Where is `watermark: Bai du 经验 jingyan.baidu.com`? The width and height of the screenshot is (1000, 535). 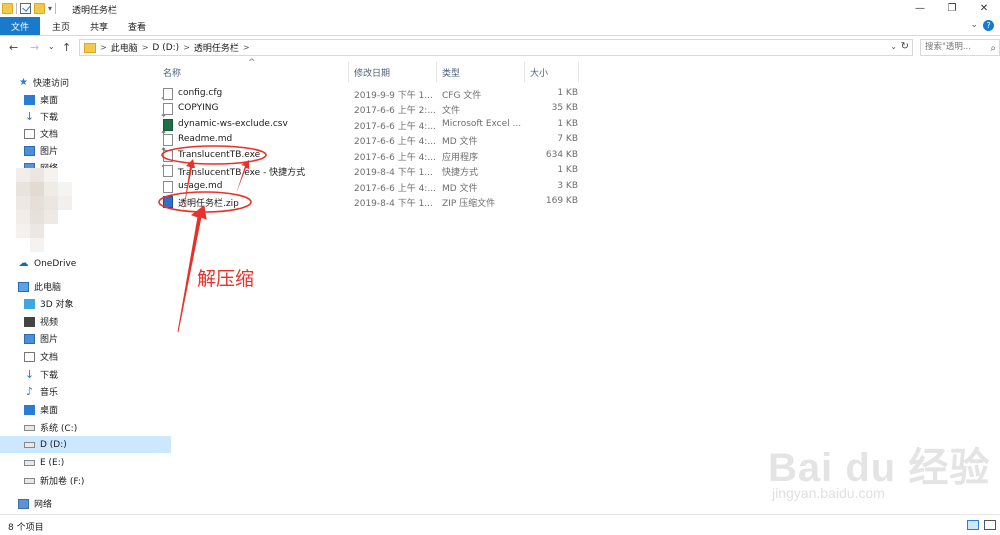
watermark: Bai du 经验 jingyan.baidu.com is located at coordinates (883, 475).